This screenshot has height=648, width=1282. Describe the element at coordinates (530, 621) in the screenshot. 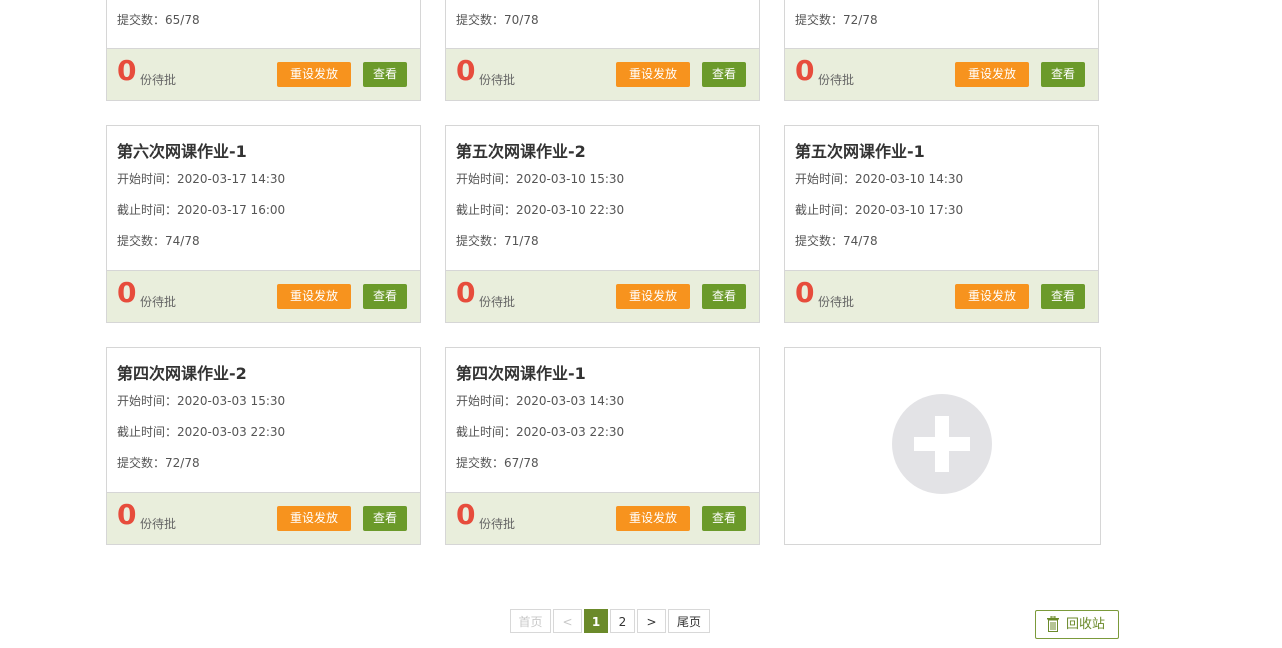

I see `first-page-button: 首页` at that location.